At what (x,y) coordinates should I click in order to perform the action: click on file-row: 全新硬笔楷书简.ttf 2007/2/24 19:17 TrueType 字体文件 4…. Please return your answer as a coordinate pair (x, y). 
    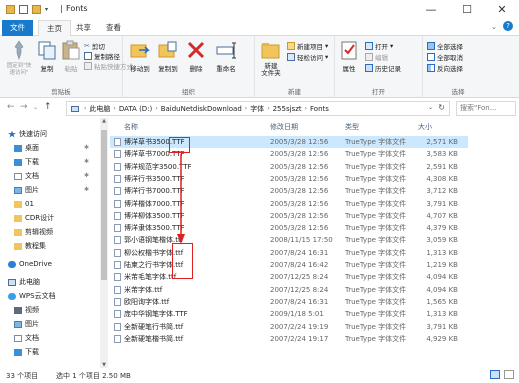
    Looking at the image, I should click on (289, 339).